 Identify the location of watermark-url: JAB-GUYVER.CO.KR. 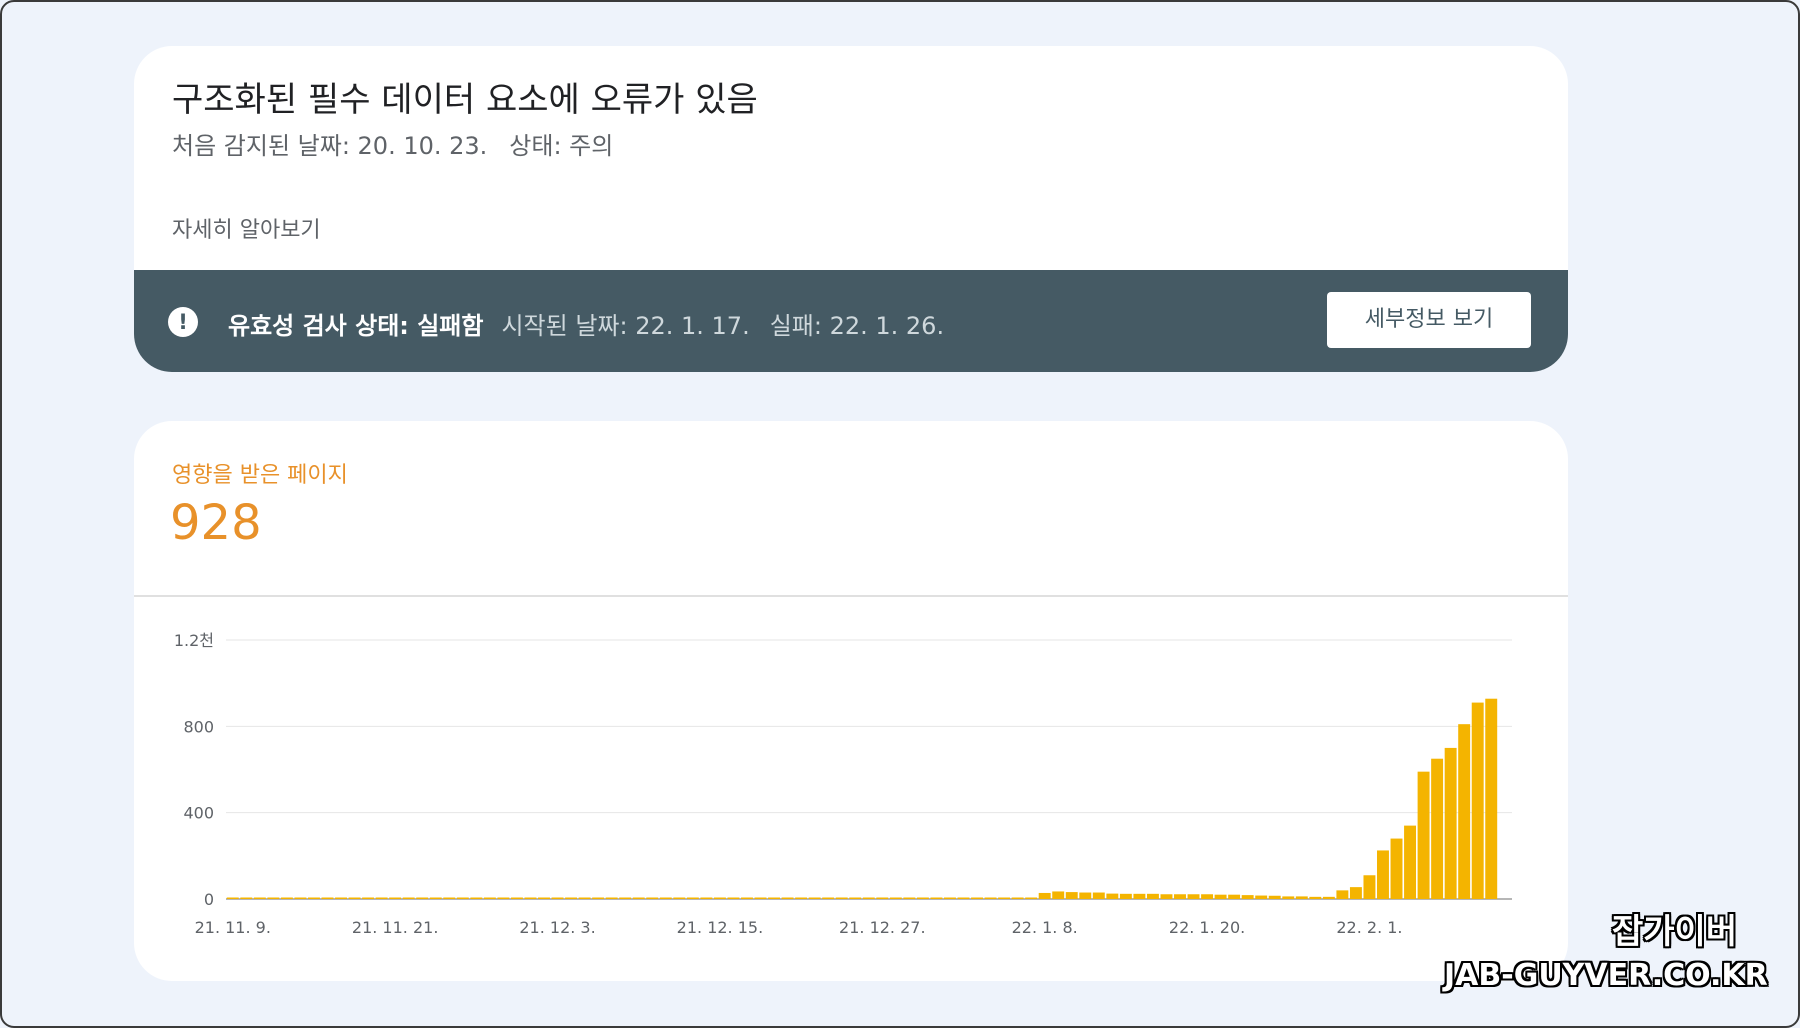
(1606, 975).